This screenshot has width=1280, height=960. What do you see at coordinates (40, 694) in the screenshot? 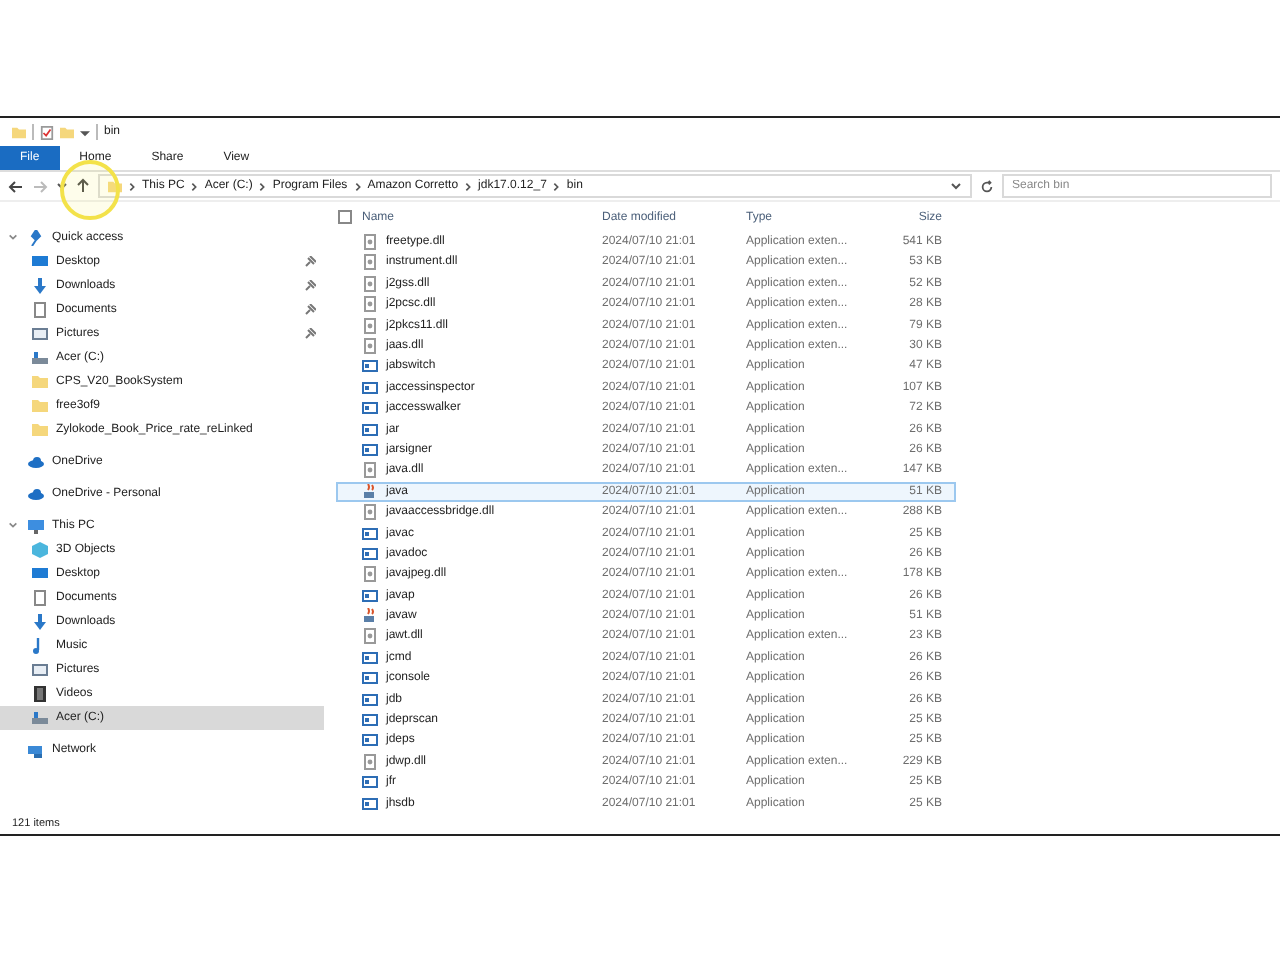
I see `film-icon` at bounding box center [40, 694].